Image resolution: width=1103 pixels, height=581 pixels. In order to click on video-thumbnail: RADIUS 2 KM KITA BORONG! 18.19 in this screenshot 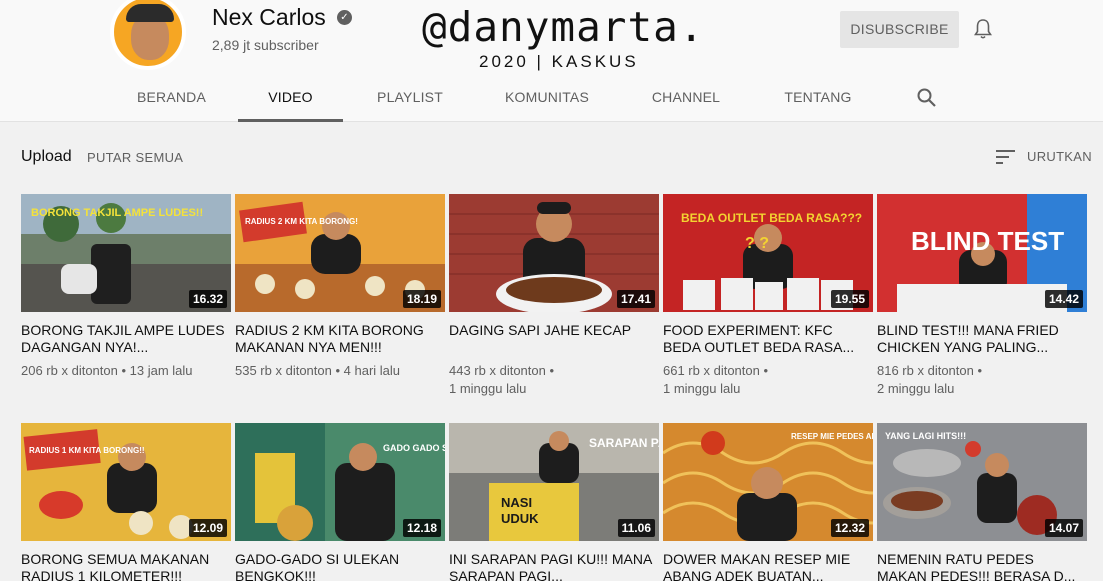, I will do `click(340, 253)`.